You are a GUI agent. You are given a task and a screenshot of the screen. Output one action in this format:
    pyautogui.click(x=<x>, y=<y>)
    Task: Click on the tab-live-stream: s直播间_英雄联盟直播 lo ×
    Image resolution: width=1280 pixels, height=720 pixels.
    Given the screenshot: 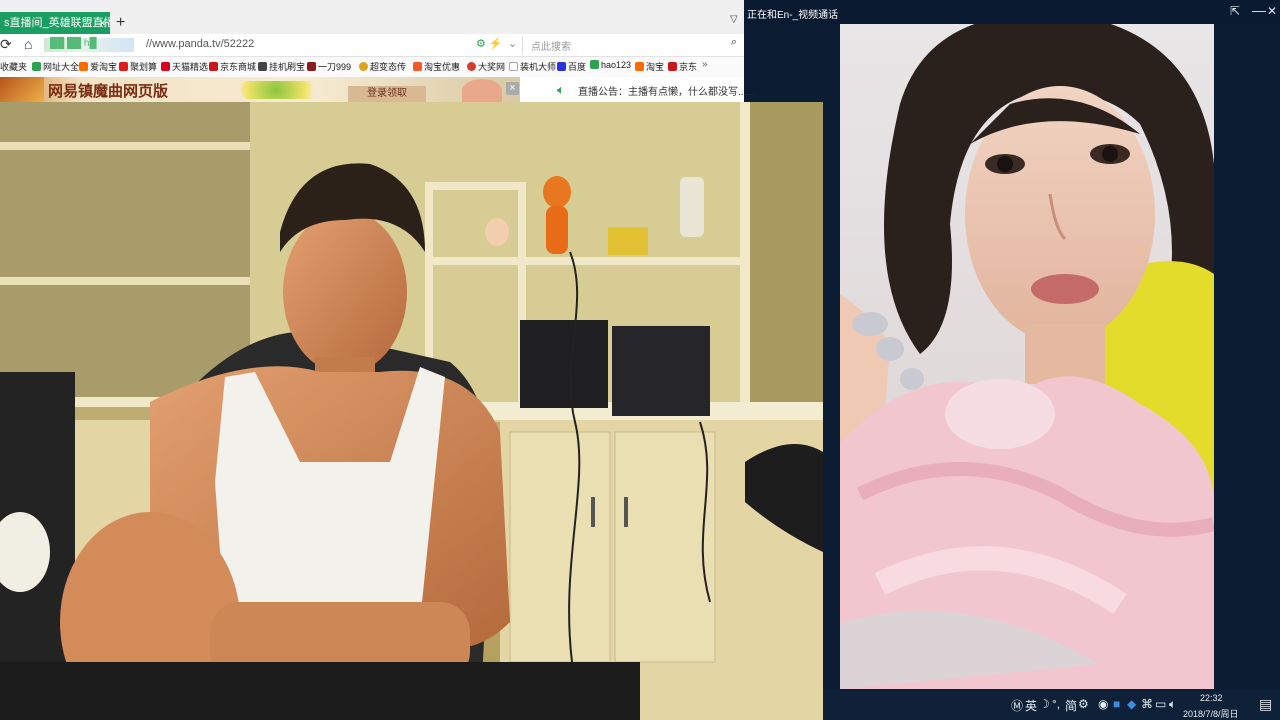 What is the action you would take?
    pyautogui.click(x=55, y=23)
    